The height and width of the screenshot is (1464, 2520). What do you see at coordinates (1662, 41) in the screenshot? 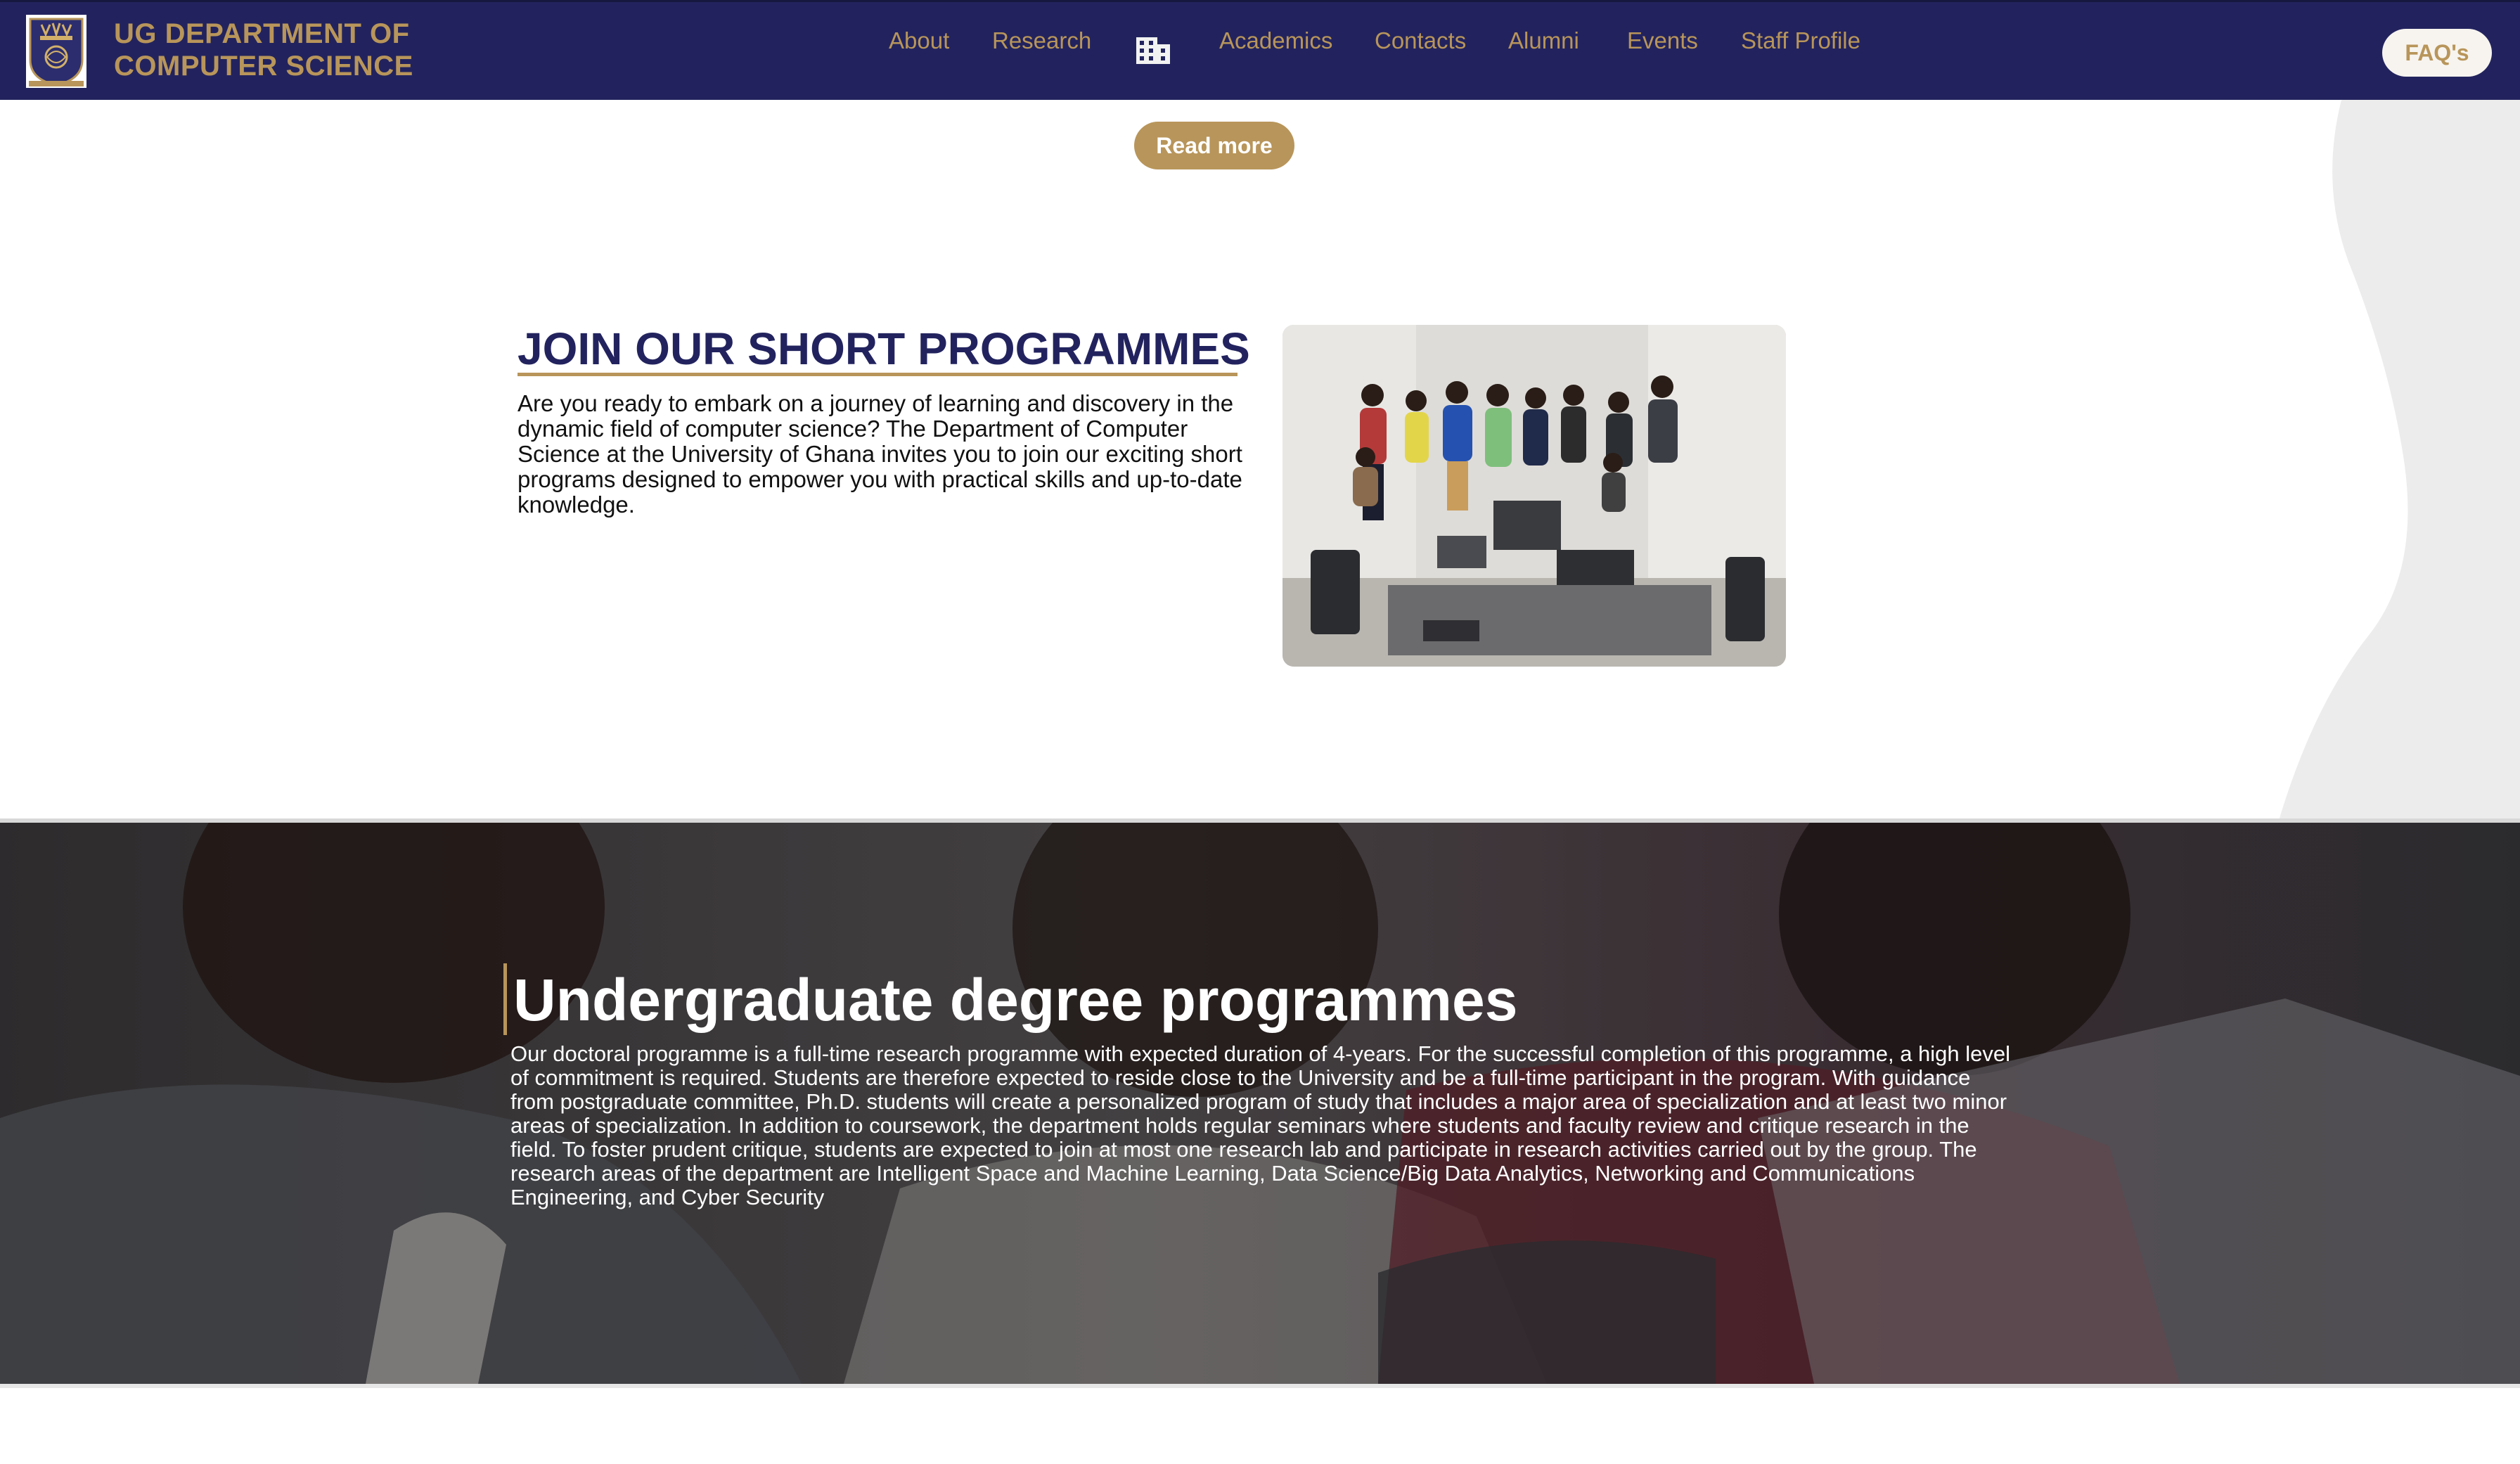
I see `nav-item-events: Events` at bounding box center [1662, 41].